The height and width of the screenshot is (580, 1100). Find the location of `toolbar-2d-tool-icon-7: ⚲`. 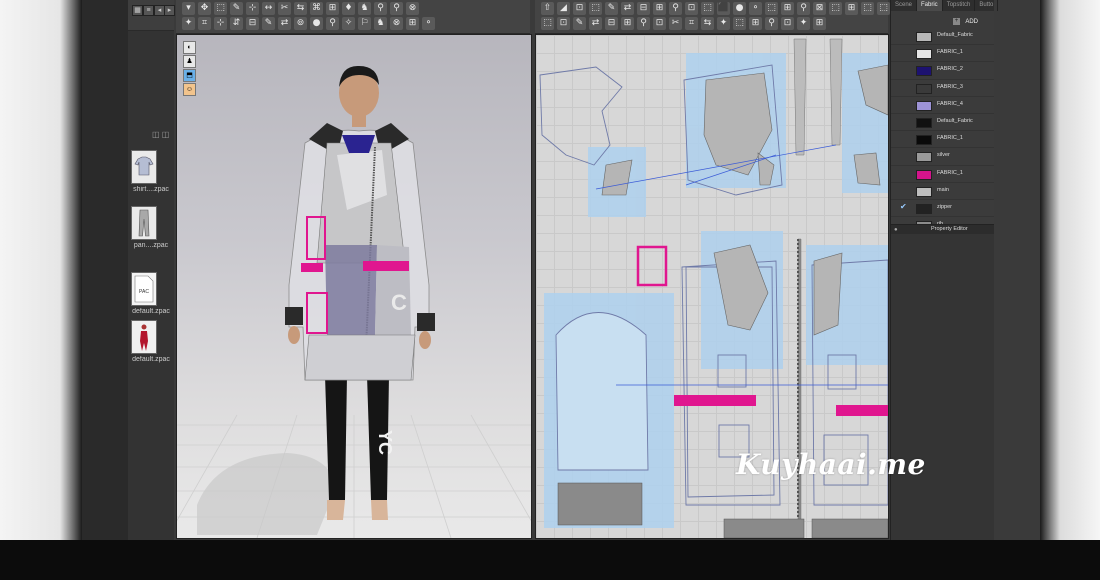

toolbar-2d-tool-icon-7: ⚲ is located at coordinates (643, 23).